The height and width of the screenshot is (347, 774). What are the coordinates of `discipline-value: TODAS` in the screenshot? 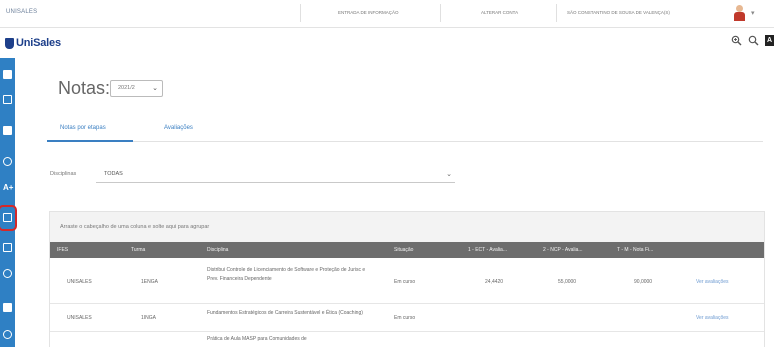 It's located at (113, 174).